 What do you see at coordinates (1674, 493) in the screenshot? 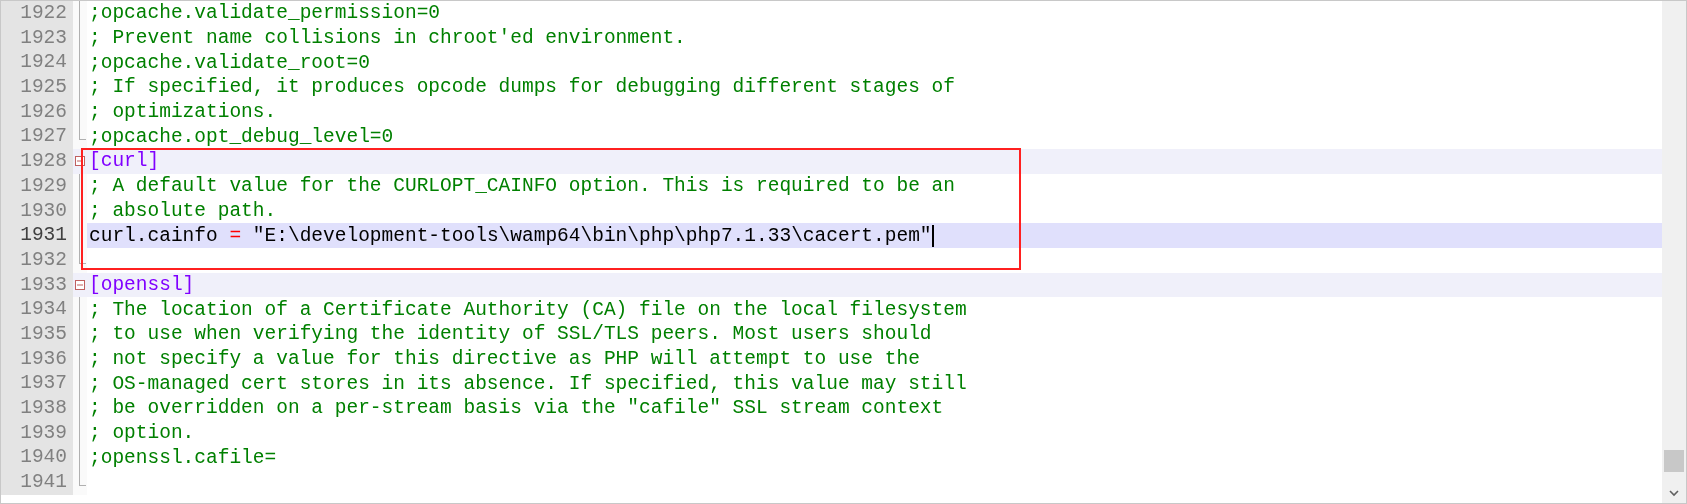
I see `chevron-down-icon` at bounding box center [1674, 493].